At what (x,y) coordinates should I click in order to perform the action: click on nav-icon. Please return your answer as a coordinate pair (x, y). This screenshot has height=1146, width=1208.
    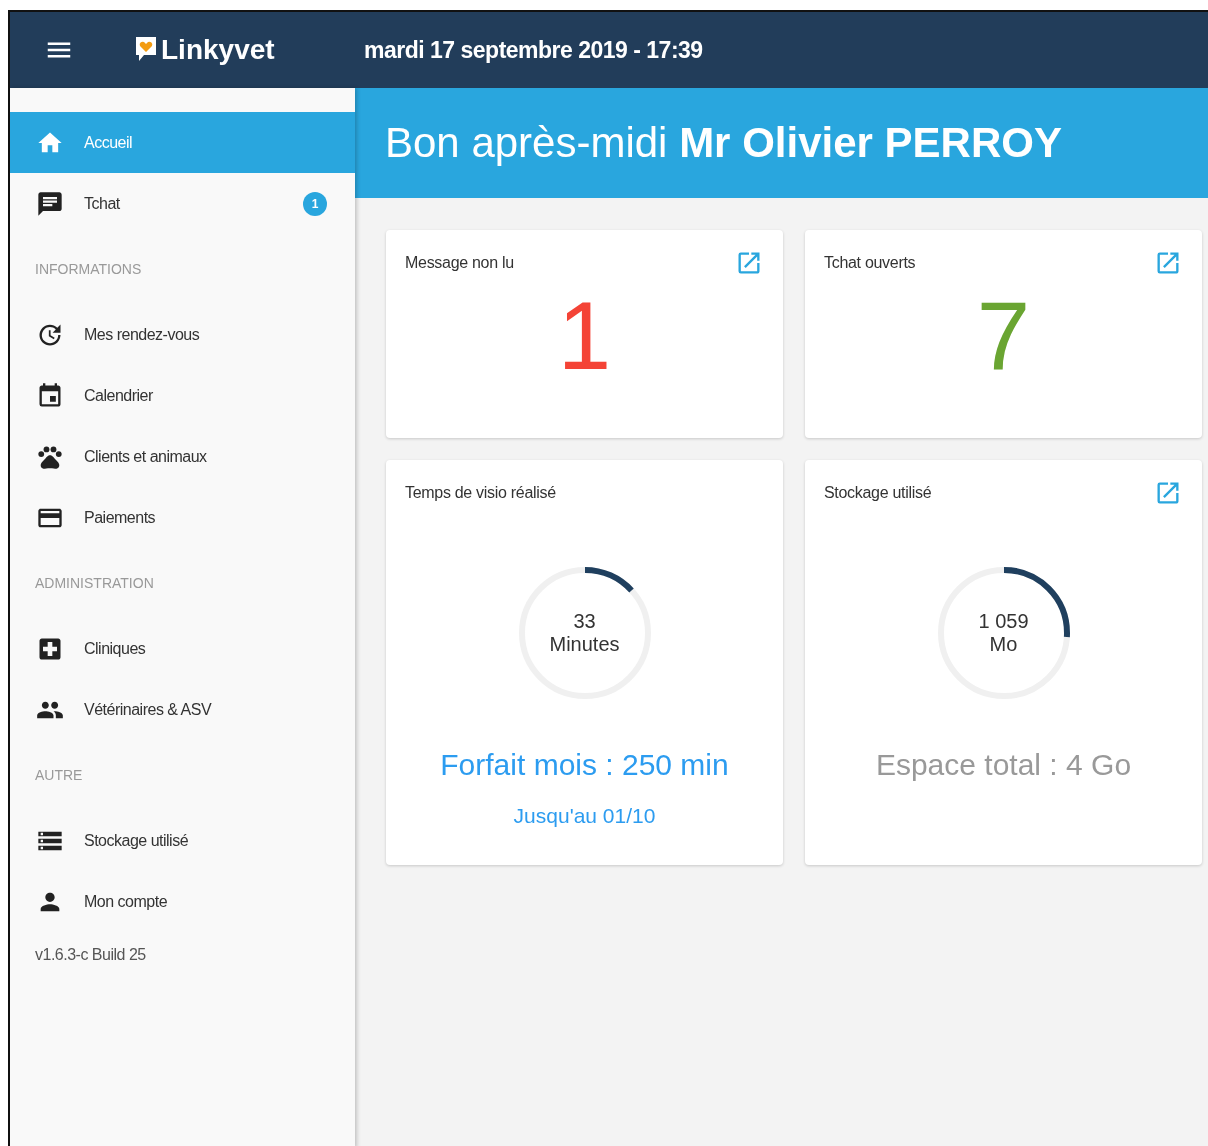
    Looking at the image, I should click on (50, 203).